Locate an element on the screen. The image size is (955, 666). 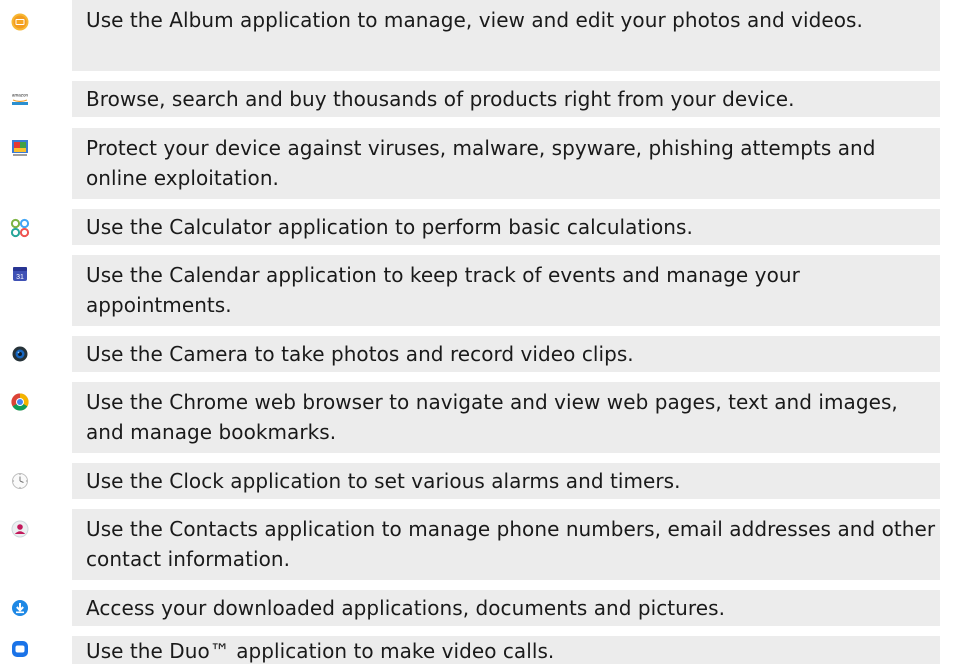
amazon-icon: amazon is located at coordinates (20, 99).